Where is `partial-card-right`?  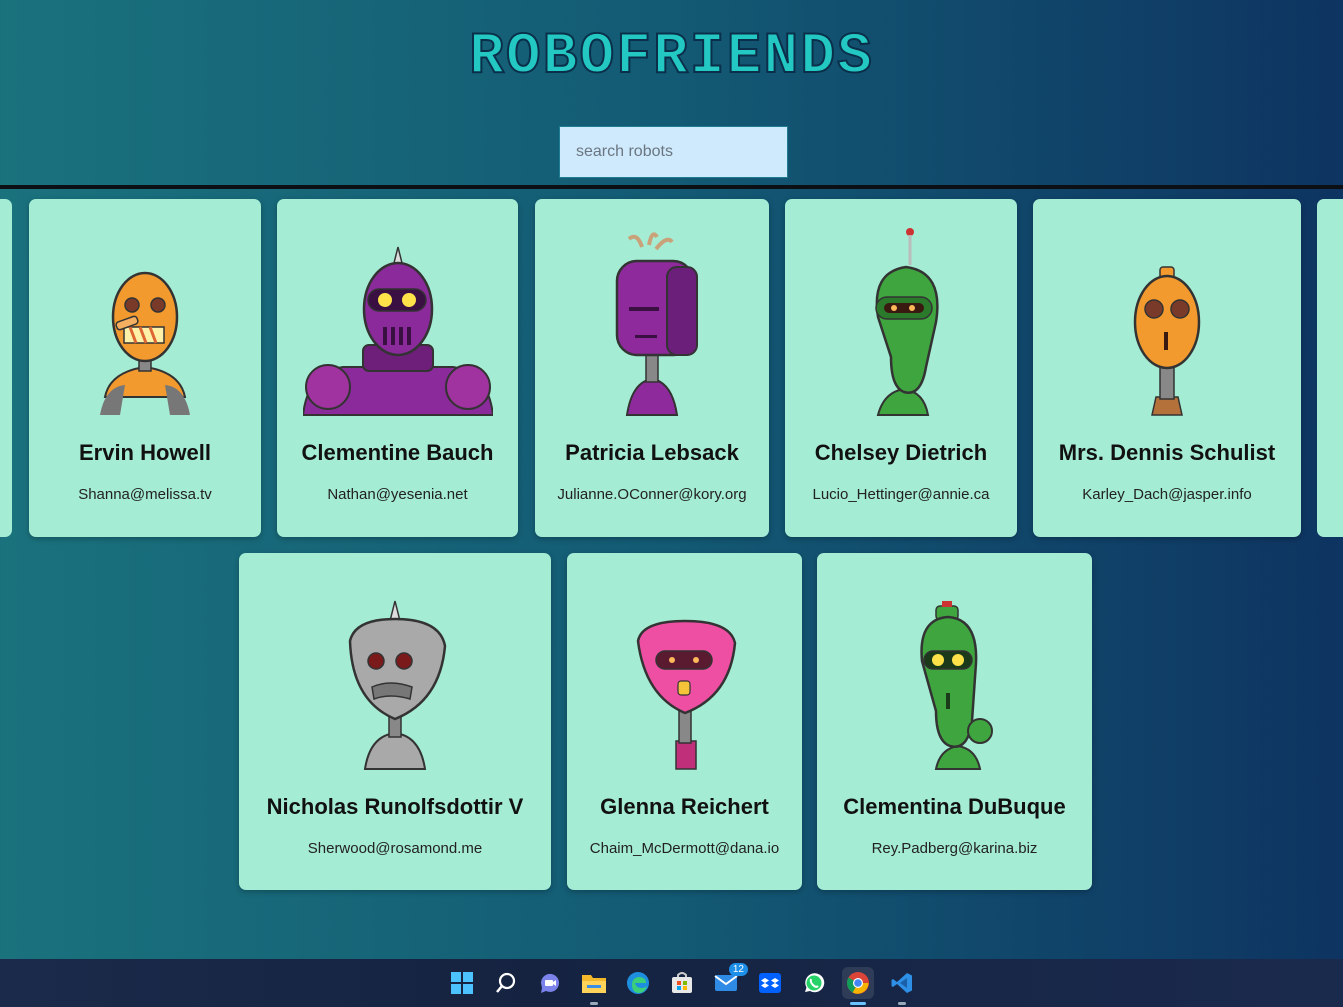
partial-card-right is located at coordinates (1330, 368).